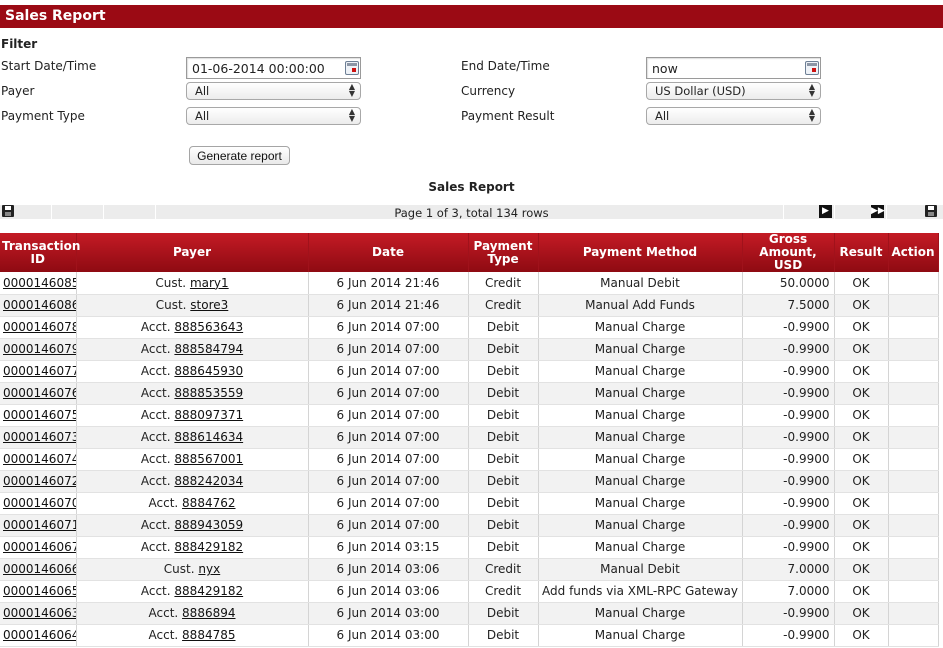  Describe the element at coordinates (662, 116) in the screenshot. I see `payment-result-select-value: All` at that location.